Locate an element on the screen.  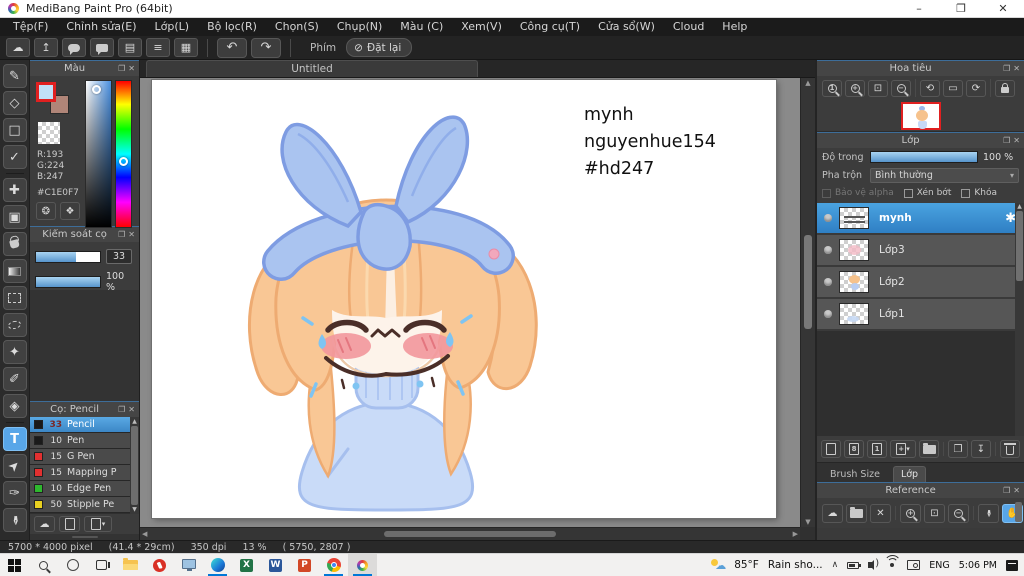
layer-opacity-slider is located at coordinates (924, 157).